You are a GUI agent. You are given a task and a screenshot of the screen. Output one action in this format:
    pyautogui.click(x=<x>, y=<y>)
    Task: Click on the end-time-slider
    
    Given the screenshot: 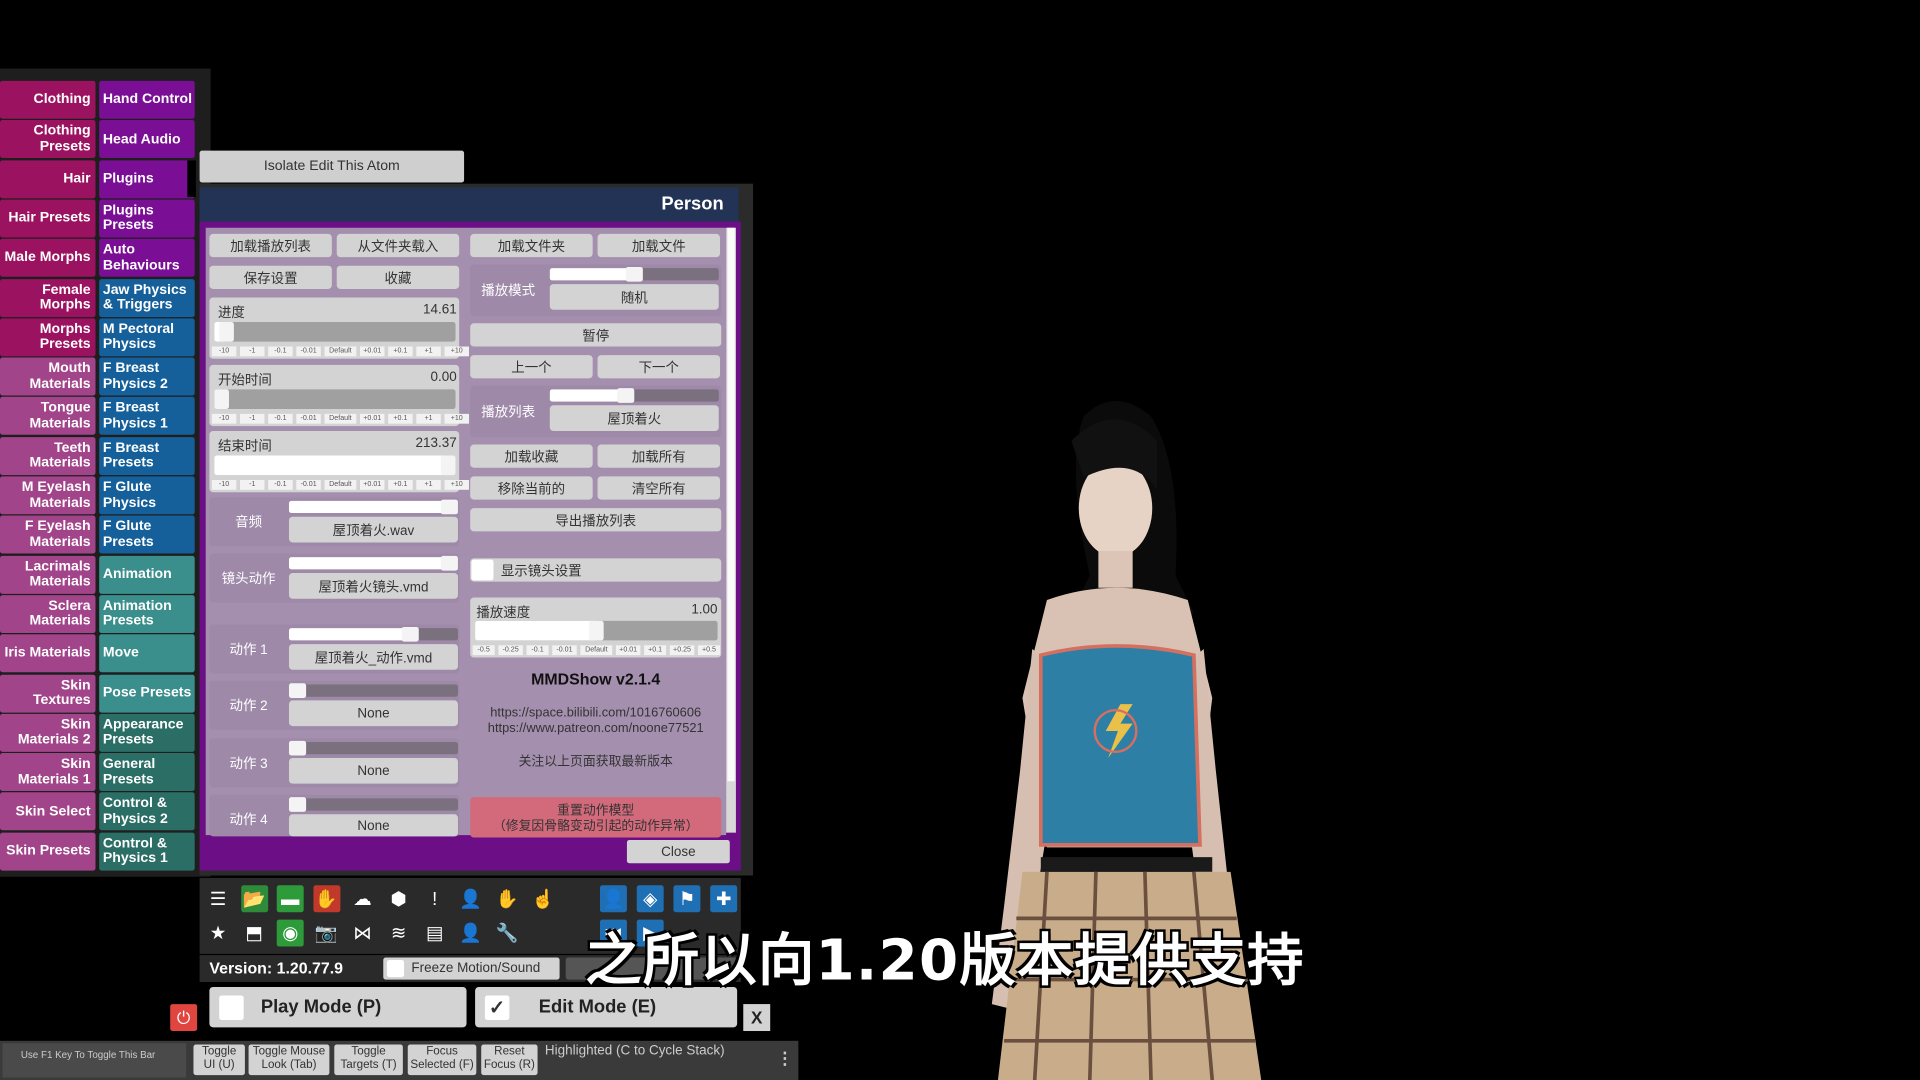 What is the action you would take?
    pyautogui.click(x=335, y=465)
    